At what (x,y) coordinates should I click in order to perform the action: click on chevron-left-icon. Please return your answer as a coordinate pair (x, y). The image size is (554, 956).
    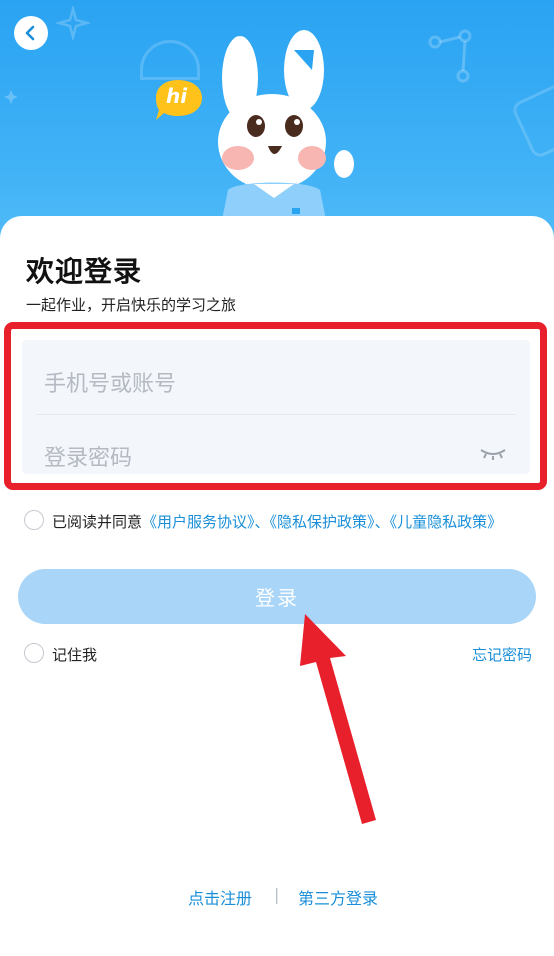
    Looking at the image, I should click on (30, 33).